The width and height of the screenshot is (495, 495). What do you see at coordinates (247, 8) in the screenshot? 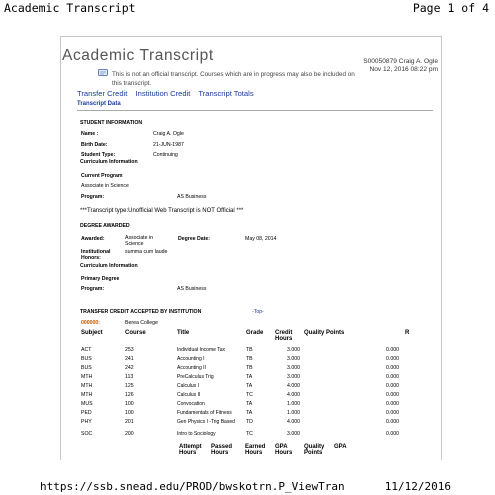
I see `print-header: Academic Transcript Page 1 of 4` at bounding box center [247, 8].